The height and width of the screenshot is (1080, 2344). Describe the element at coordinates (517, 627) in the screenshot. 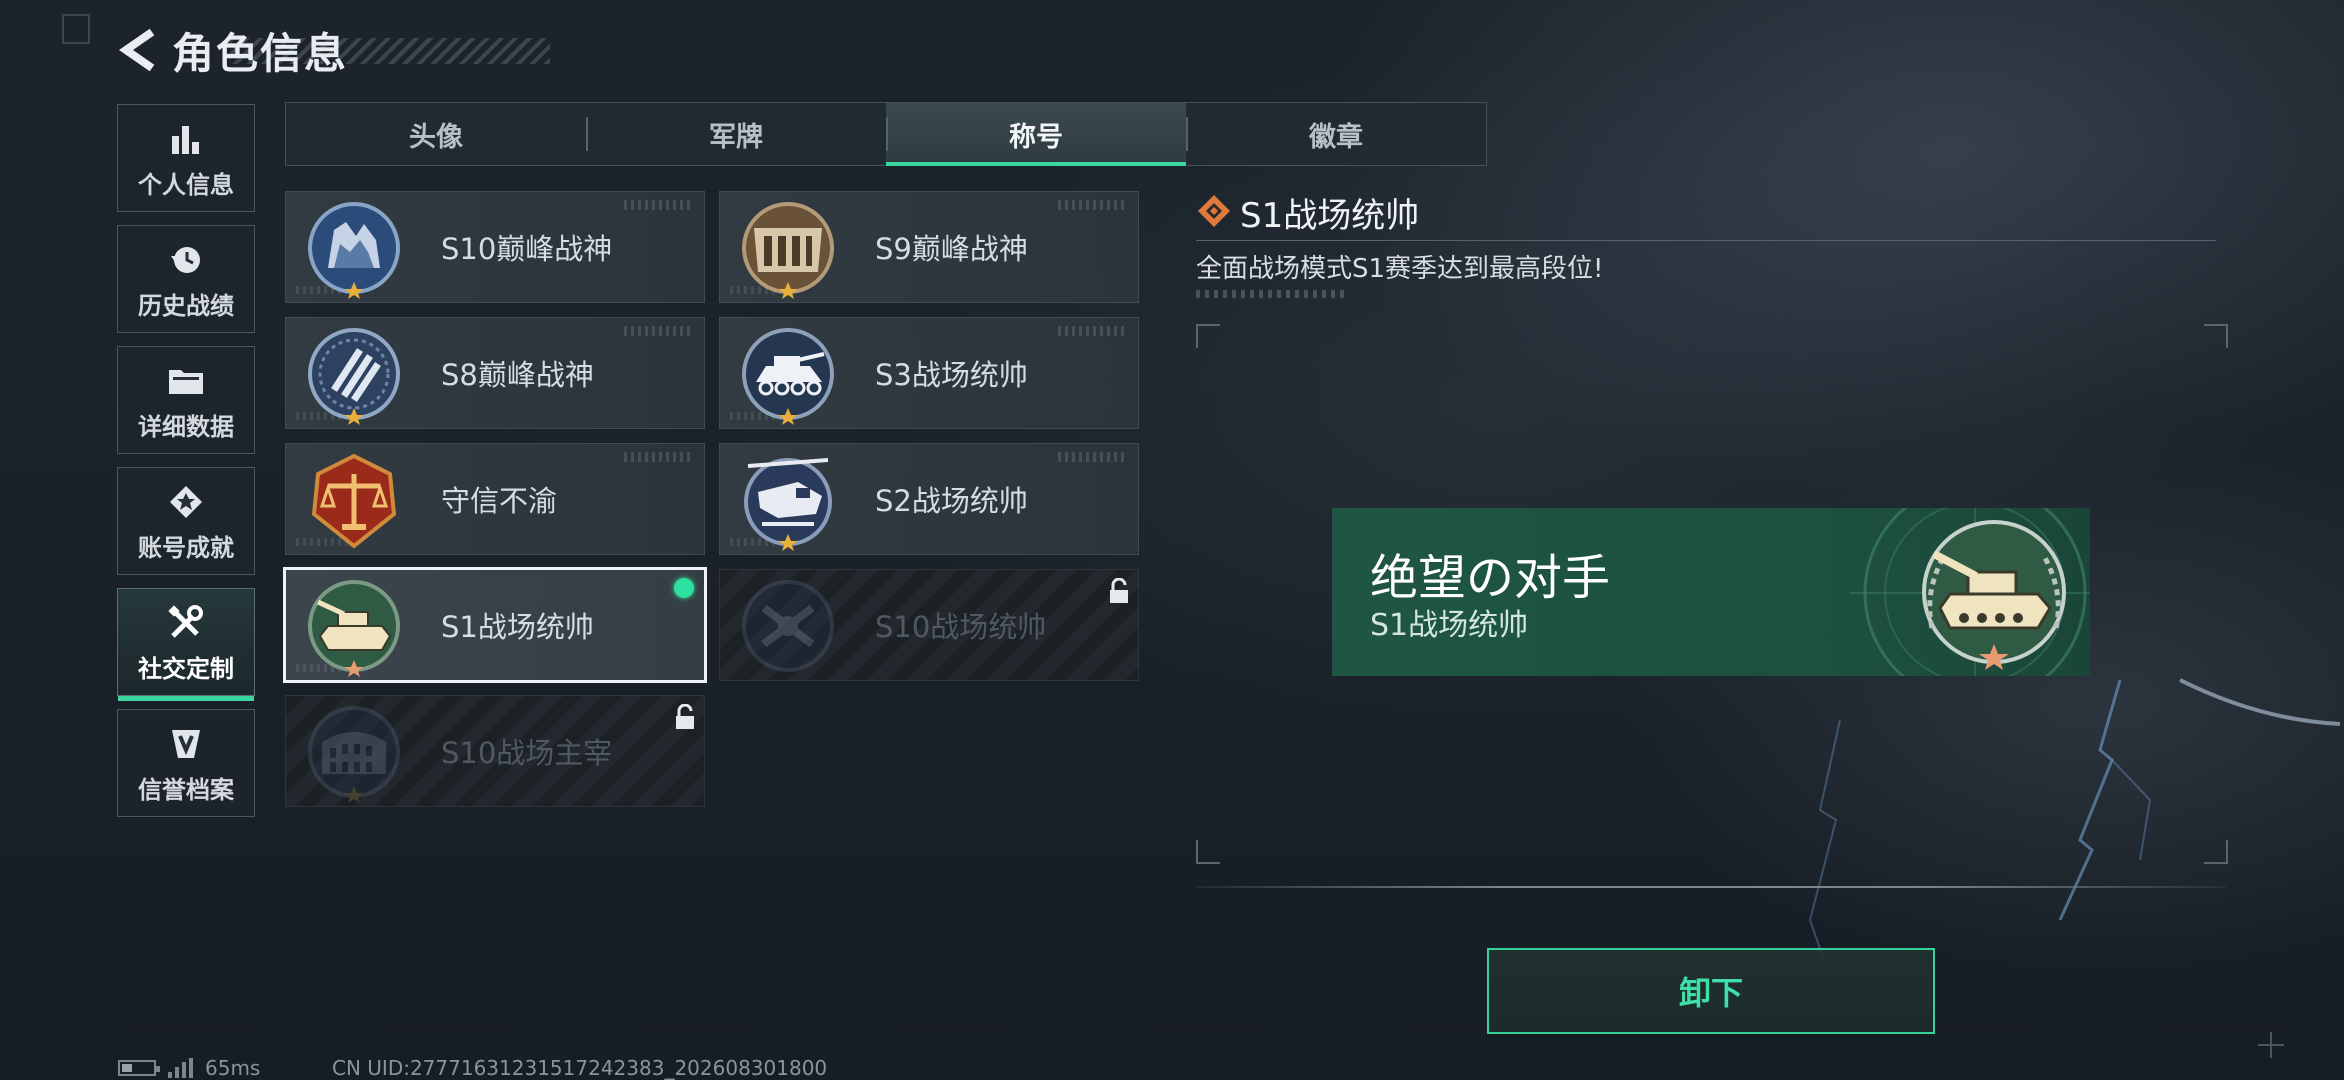

I see `title-label: S1战场统帅` at that location.